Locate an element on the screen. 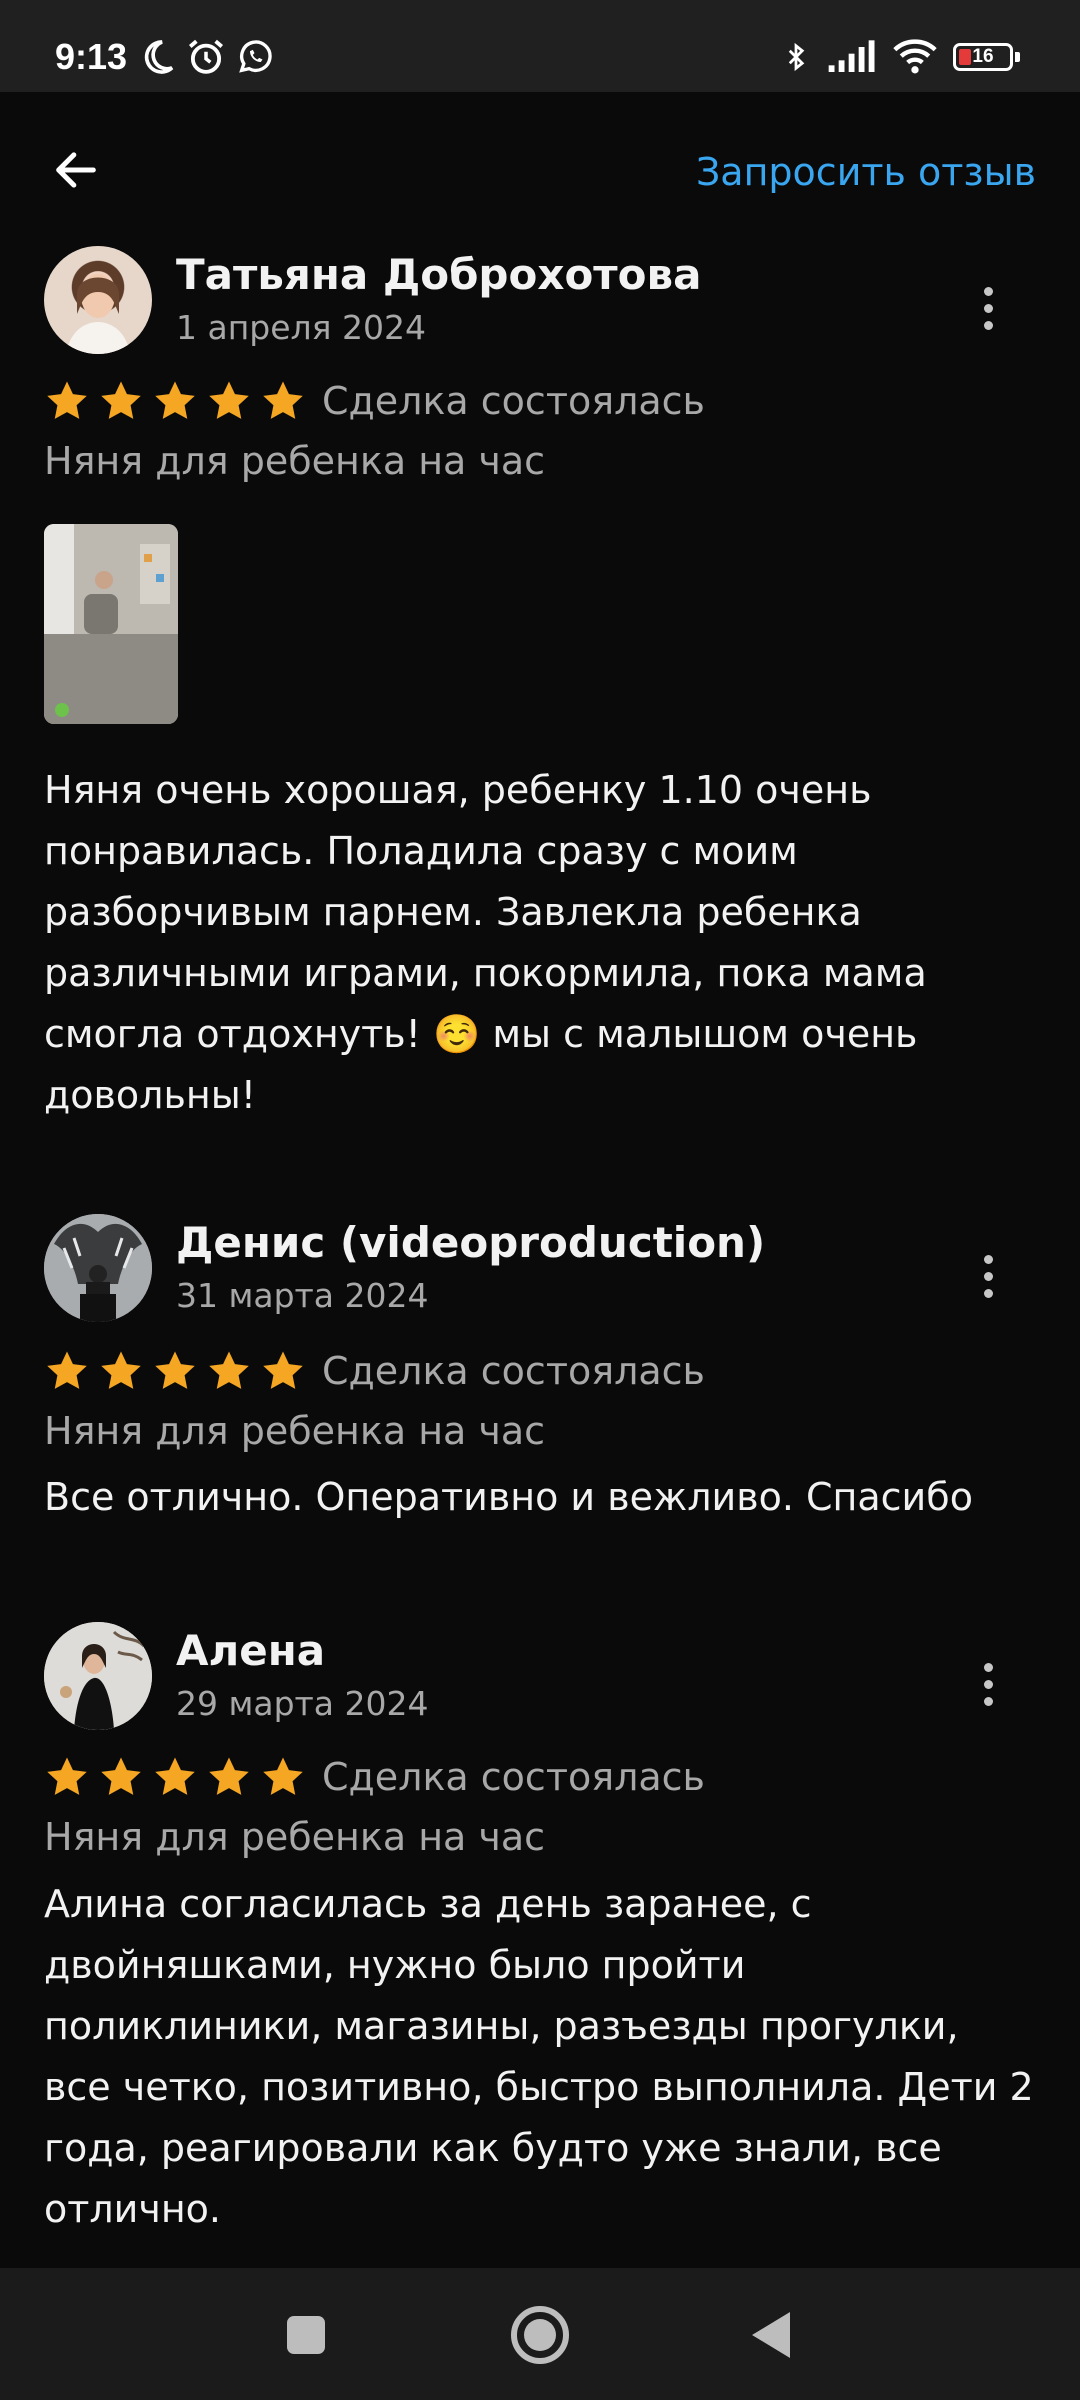 This screenshot has height=2400, width=1080. request-review-link: Запросить отзыв is located at coordinates (866, 172).